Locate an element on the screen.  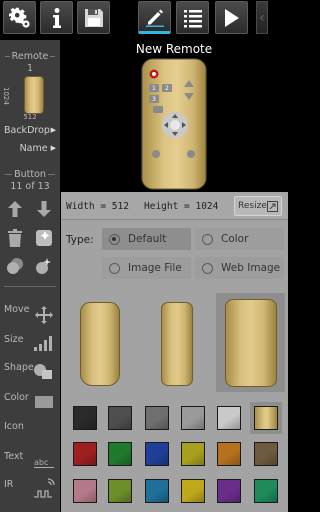
name-label: Name is located at coordinates (33, 148).